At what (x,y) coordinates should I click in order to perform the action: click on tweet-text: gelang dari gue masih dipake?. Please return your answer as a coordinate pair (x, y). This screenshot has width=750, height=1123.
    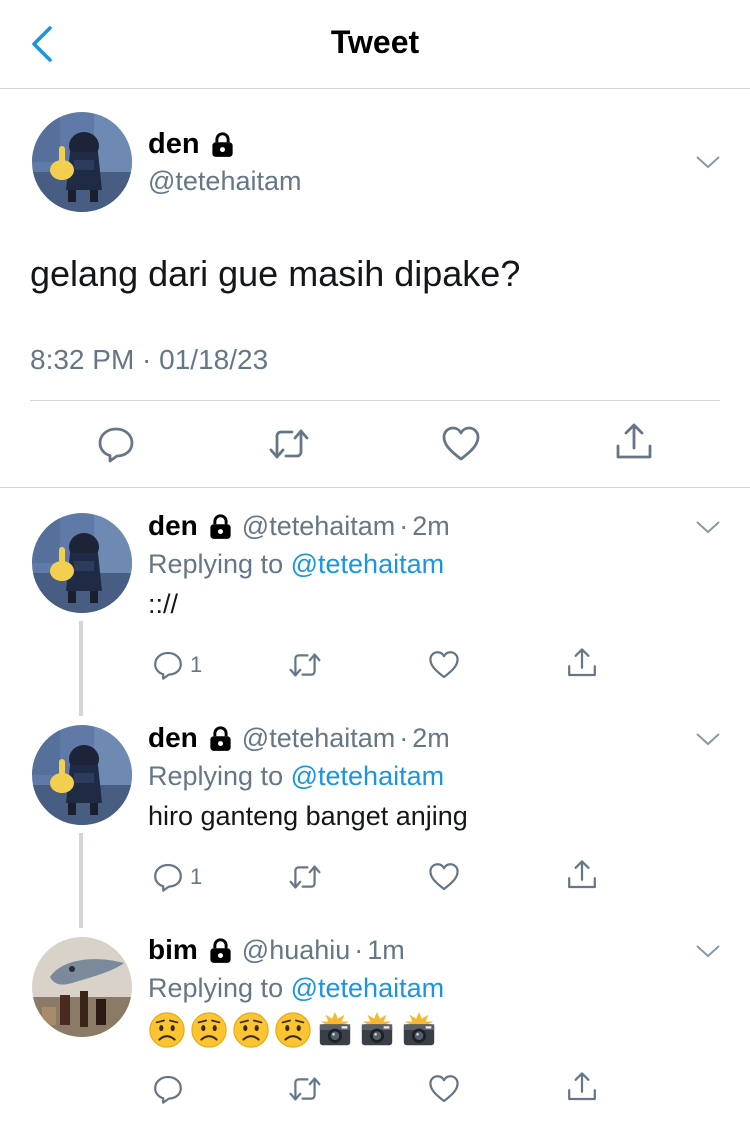
    Looking at the image, I should click on (275, 273).